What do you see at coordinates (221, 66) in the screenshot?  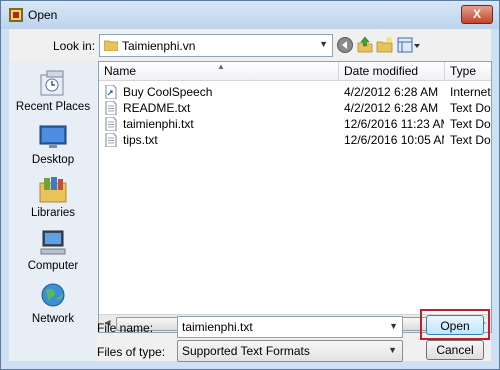 I see `sort-ascending-icon: ▲` at bounding box center [221, 66].